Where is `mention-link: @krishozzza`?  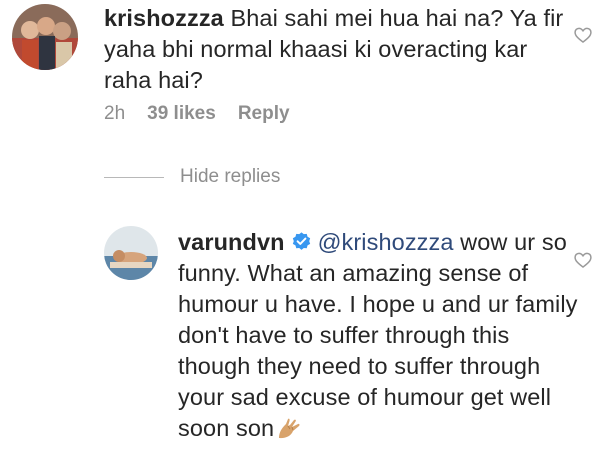 mention-link: @krishozzza is located at coordinates (386, 242).